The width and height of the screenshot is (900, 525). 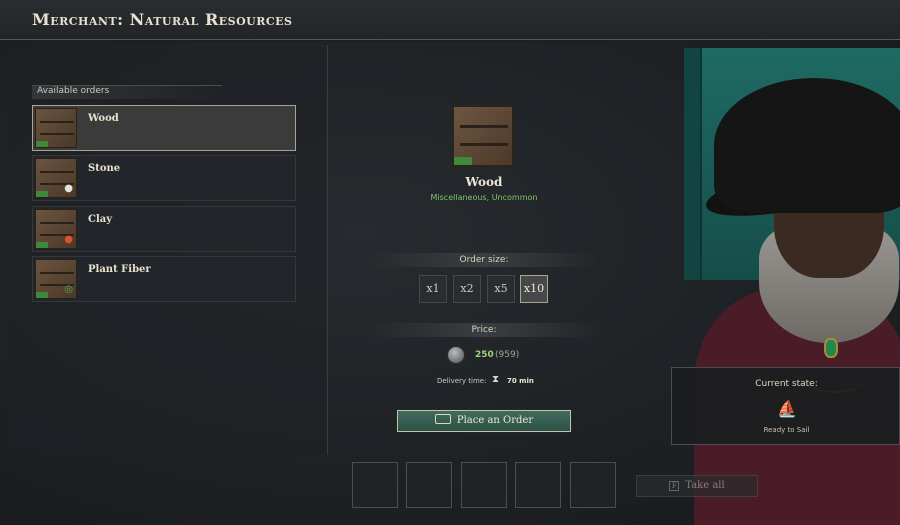 I want to click on hourglass-icon: ⧗, so click(x=496, y=379).